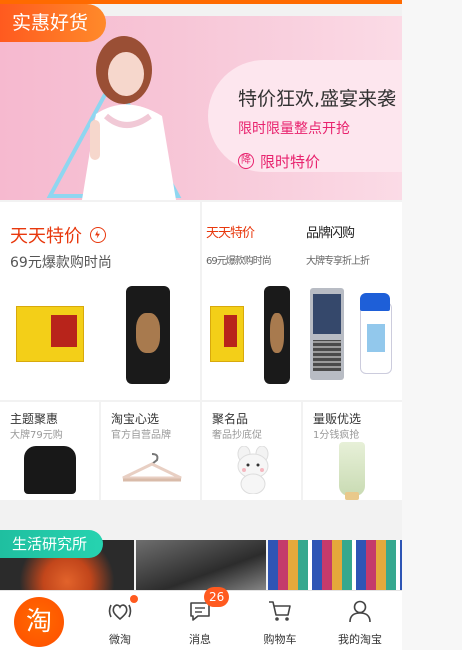  I want to click on category-subtitle: 官方自营品牌, so click(141, 435).